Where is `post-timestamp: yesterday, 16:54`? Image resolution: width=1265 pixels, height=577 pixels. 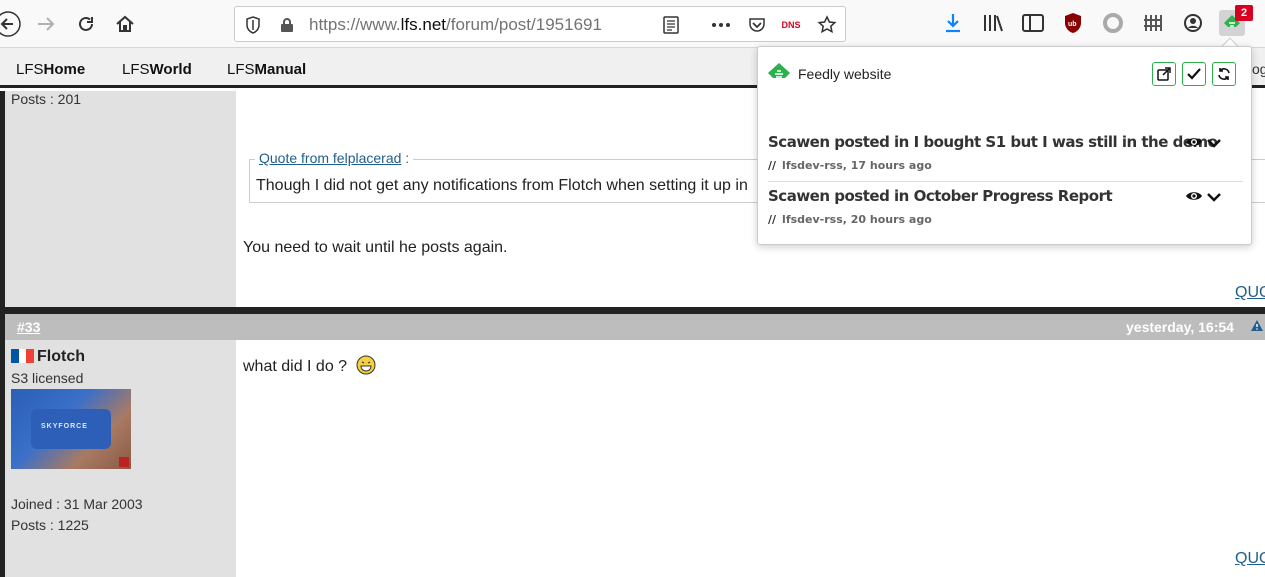
post-timestamp: yesterday, 16:54 is located at coordinates (1180, 327).